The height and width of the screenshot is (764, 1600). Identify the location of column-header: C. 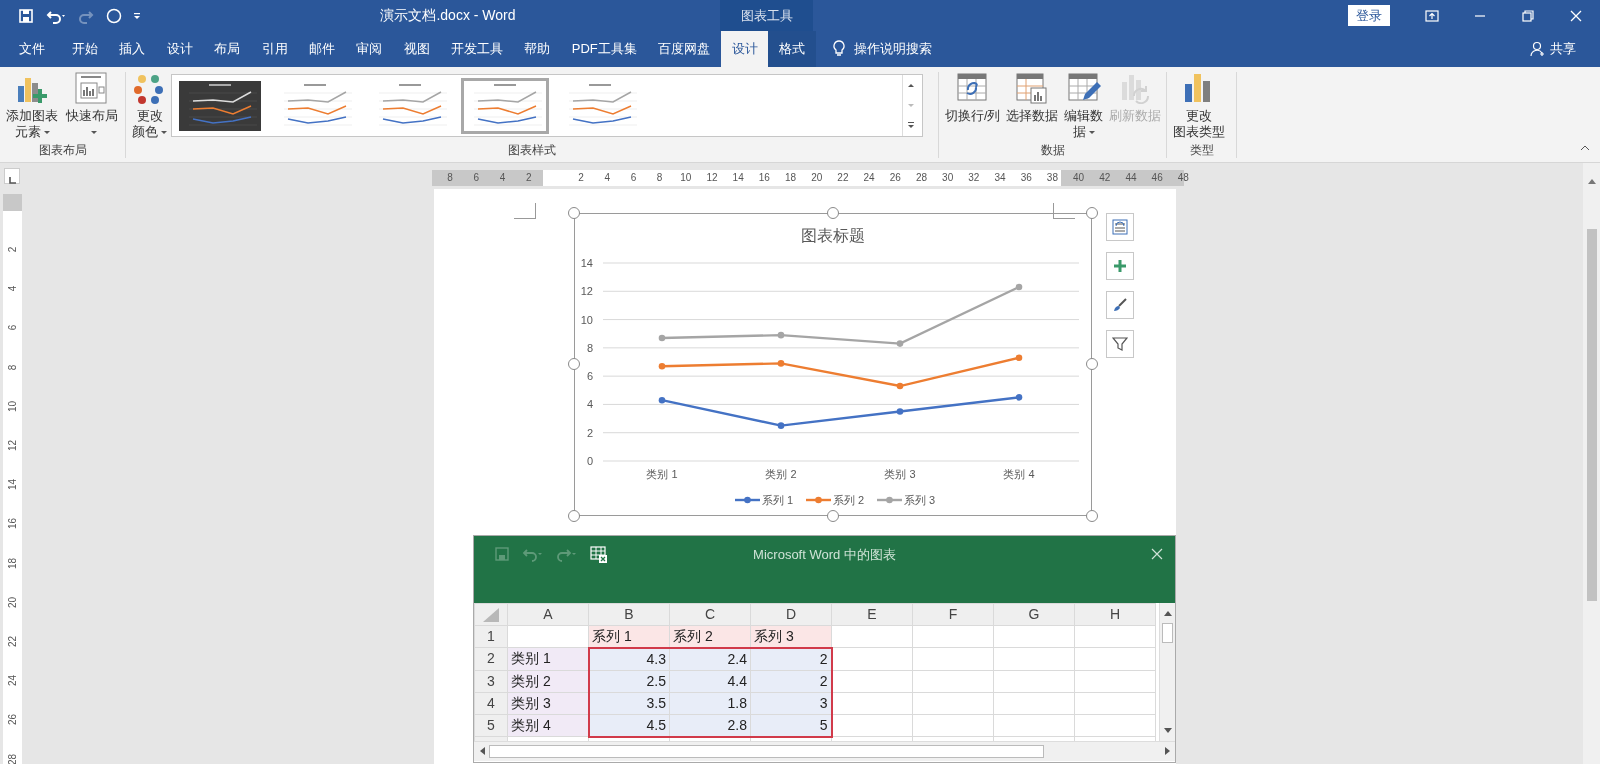
(710, 614).